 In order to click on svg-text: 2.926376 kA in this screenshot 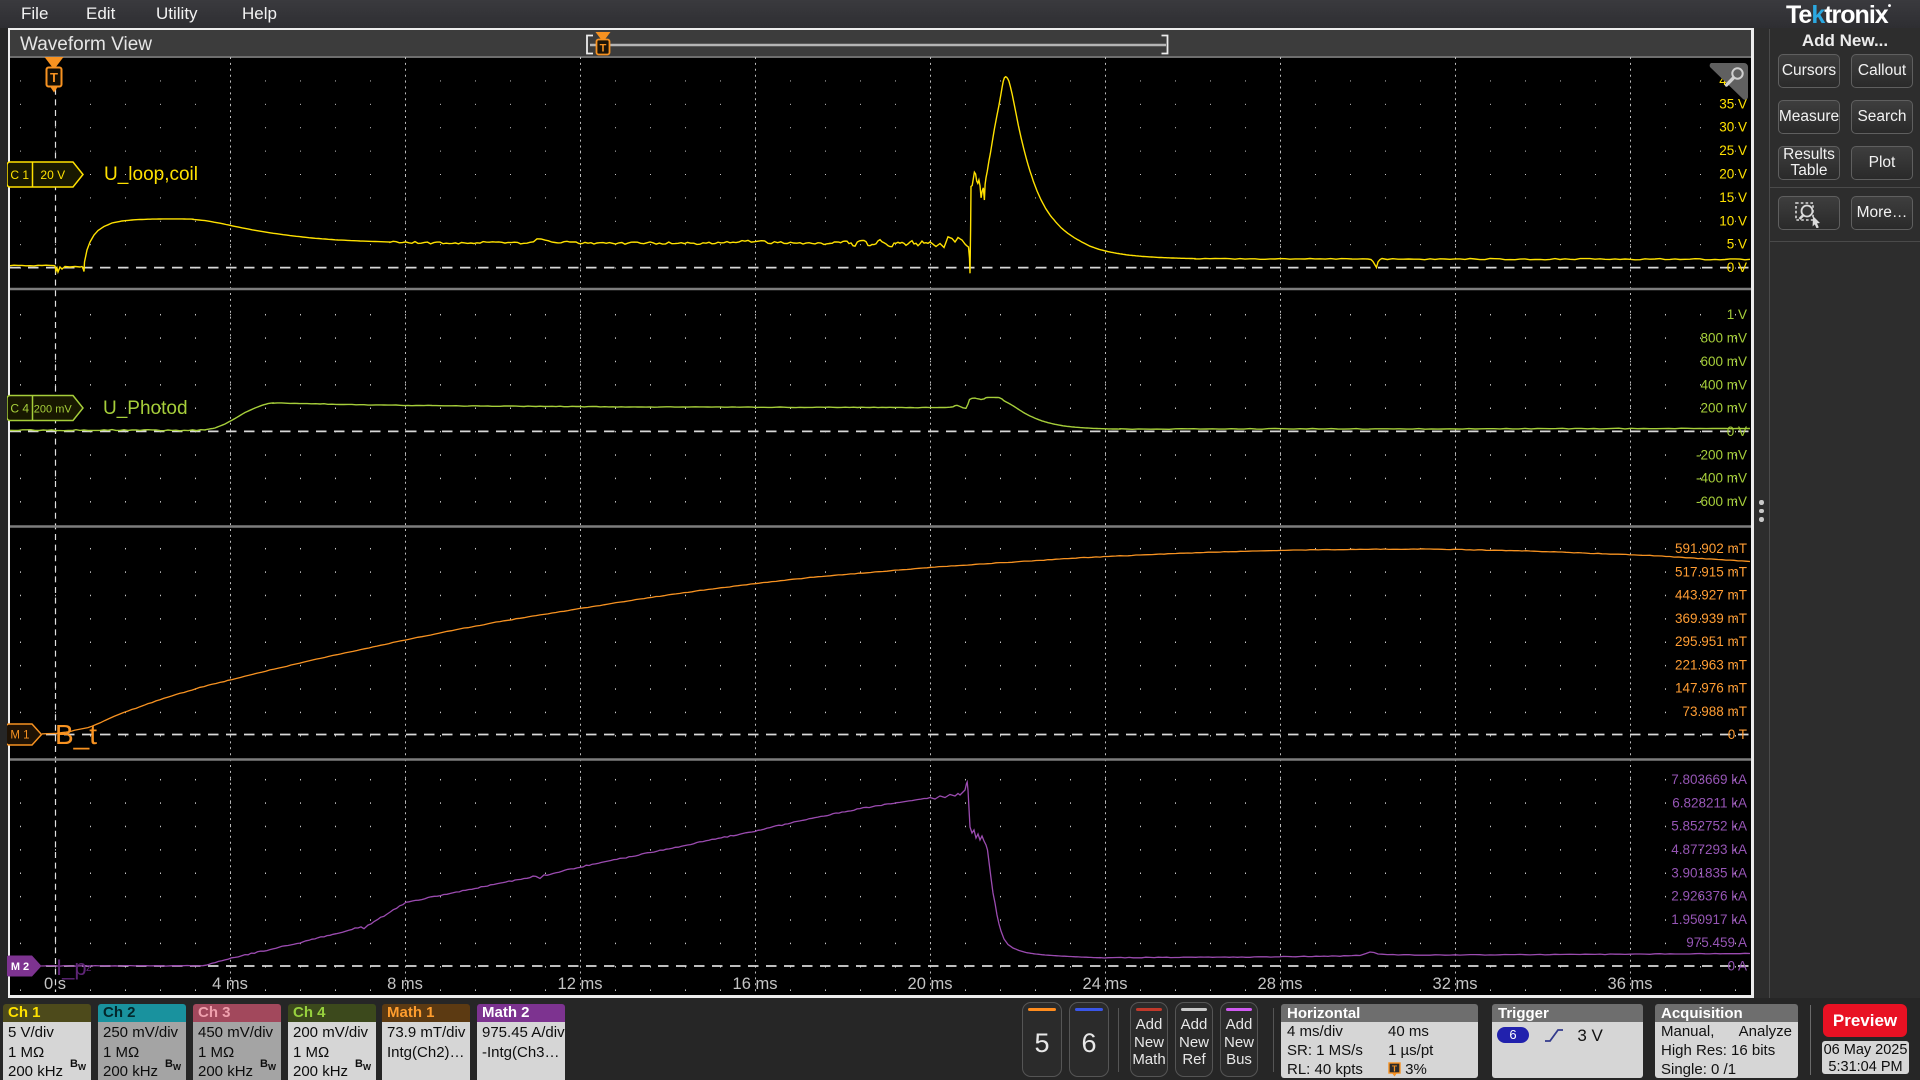, I will do `click(1709, 896)`.